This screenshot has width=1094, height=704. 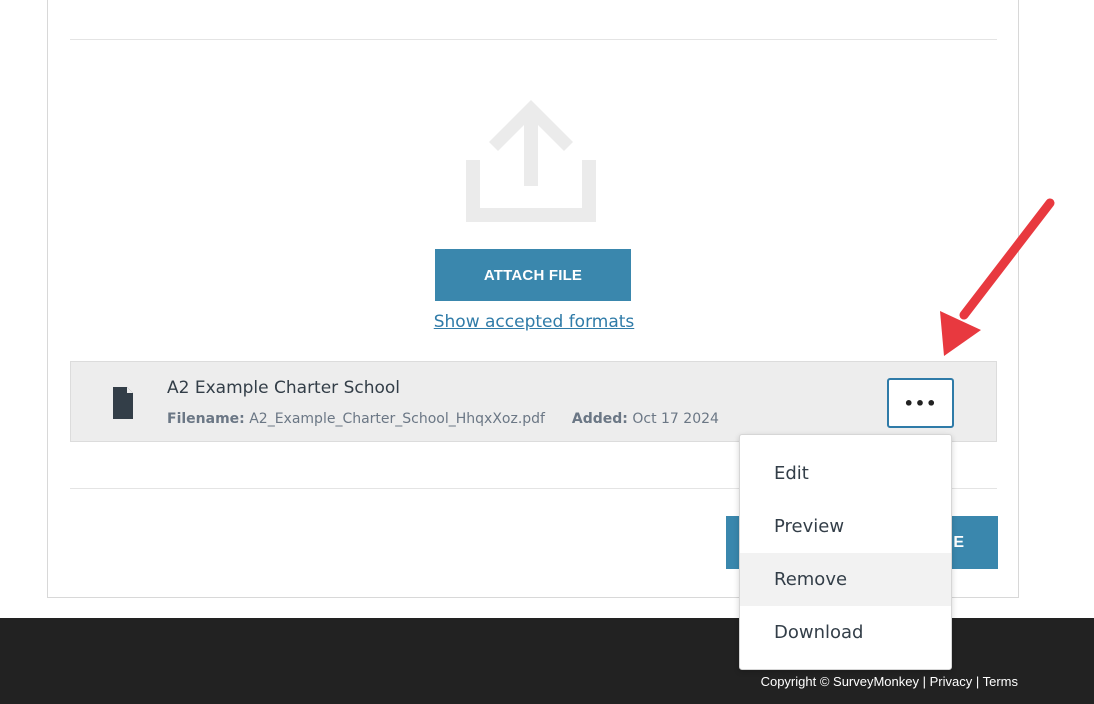 I want to click on upload-icon, so click(x=531, y=161).